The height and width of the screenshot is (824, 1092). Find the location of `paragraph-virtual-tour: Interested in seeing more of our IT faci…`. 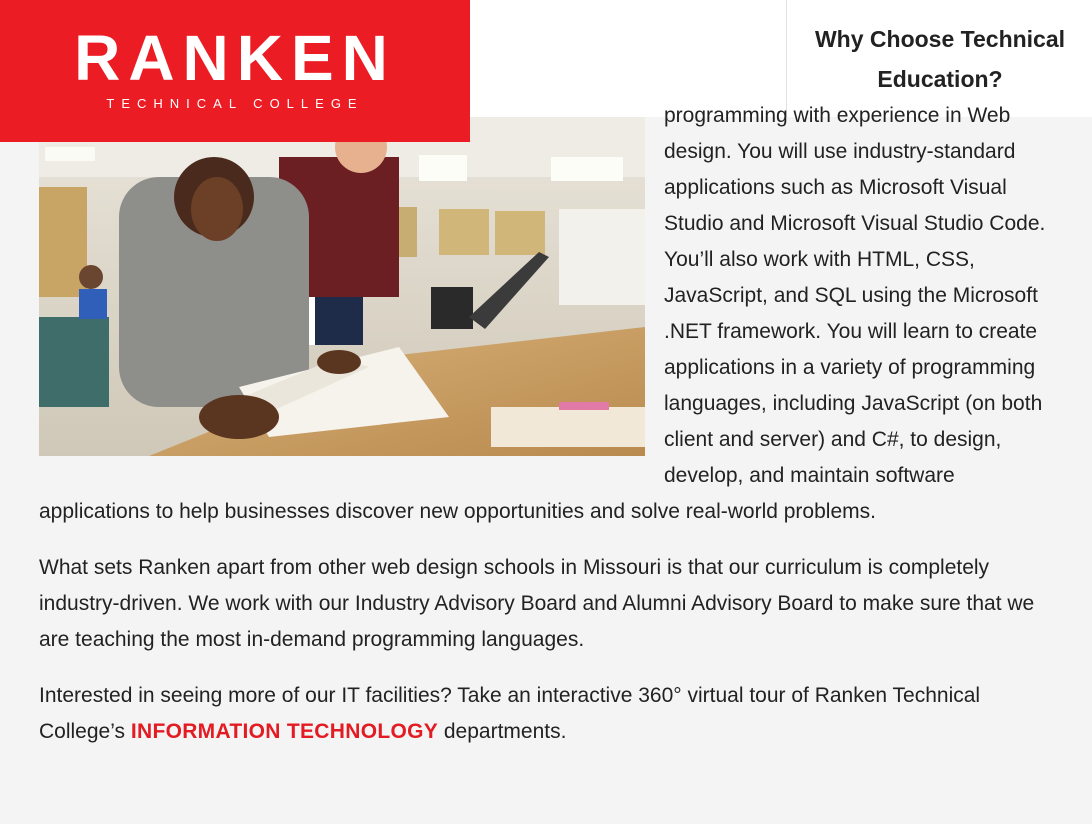

paragraph-virtual-tour: Interested in seeing more of our IT faci… is located at coordinates (549, 714).